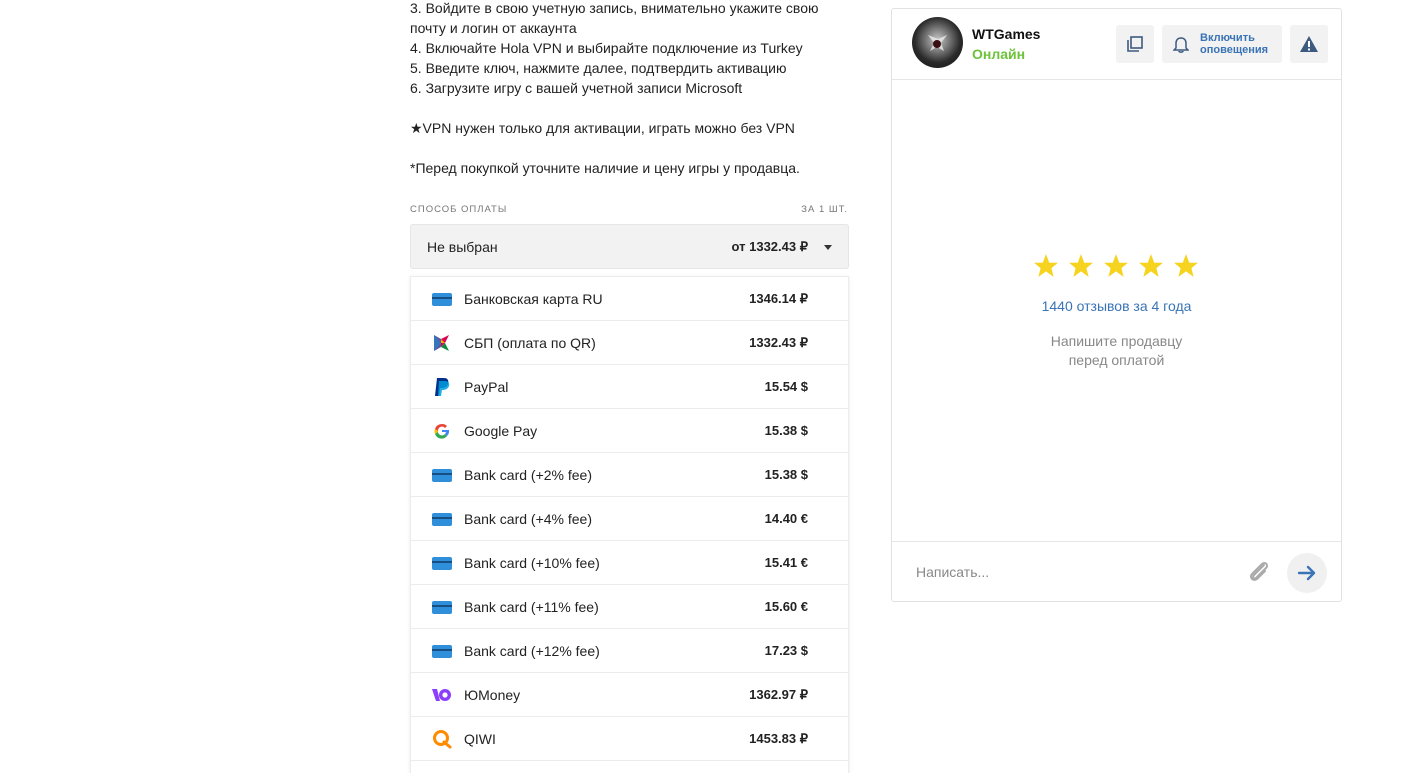  I want to click on payment-option-price: 1362.97 ₽, so click(778, 694).